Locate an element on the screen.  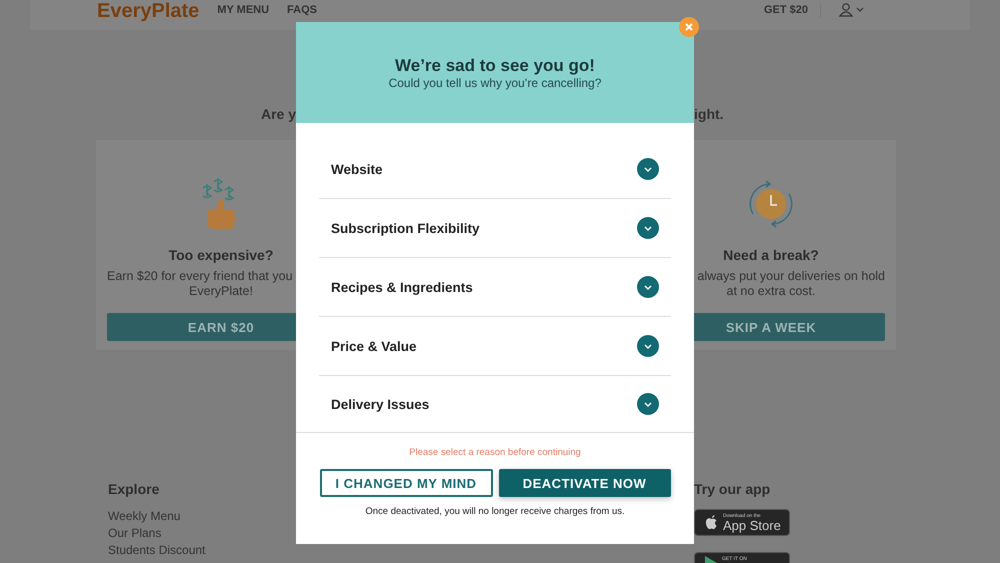
referral-link: GET $20 is located at coordinates (792, 11).